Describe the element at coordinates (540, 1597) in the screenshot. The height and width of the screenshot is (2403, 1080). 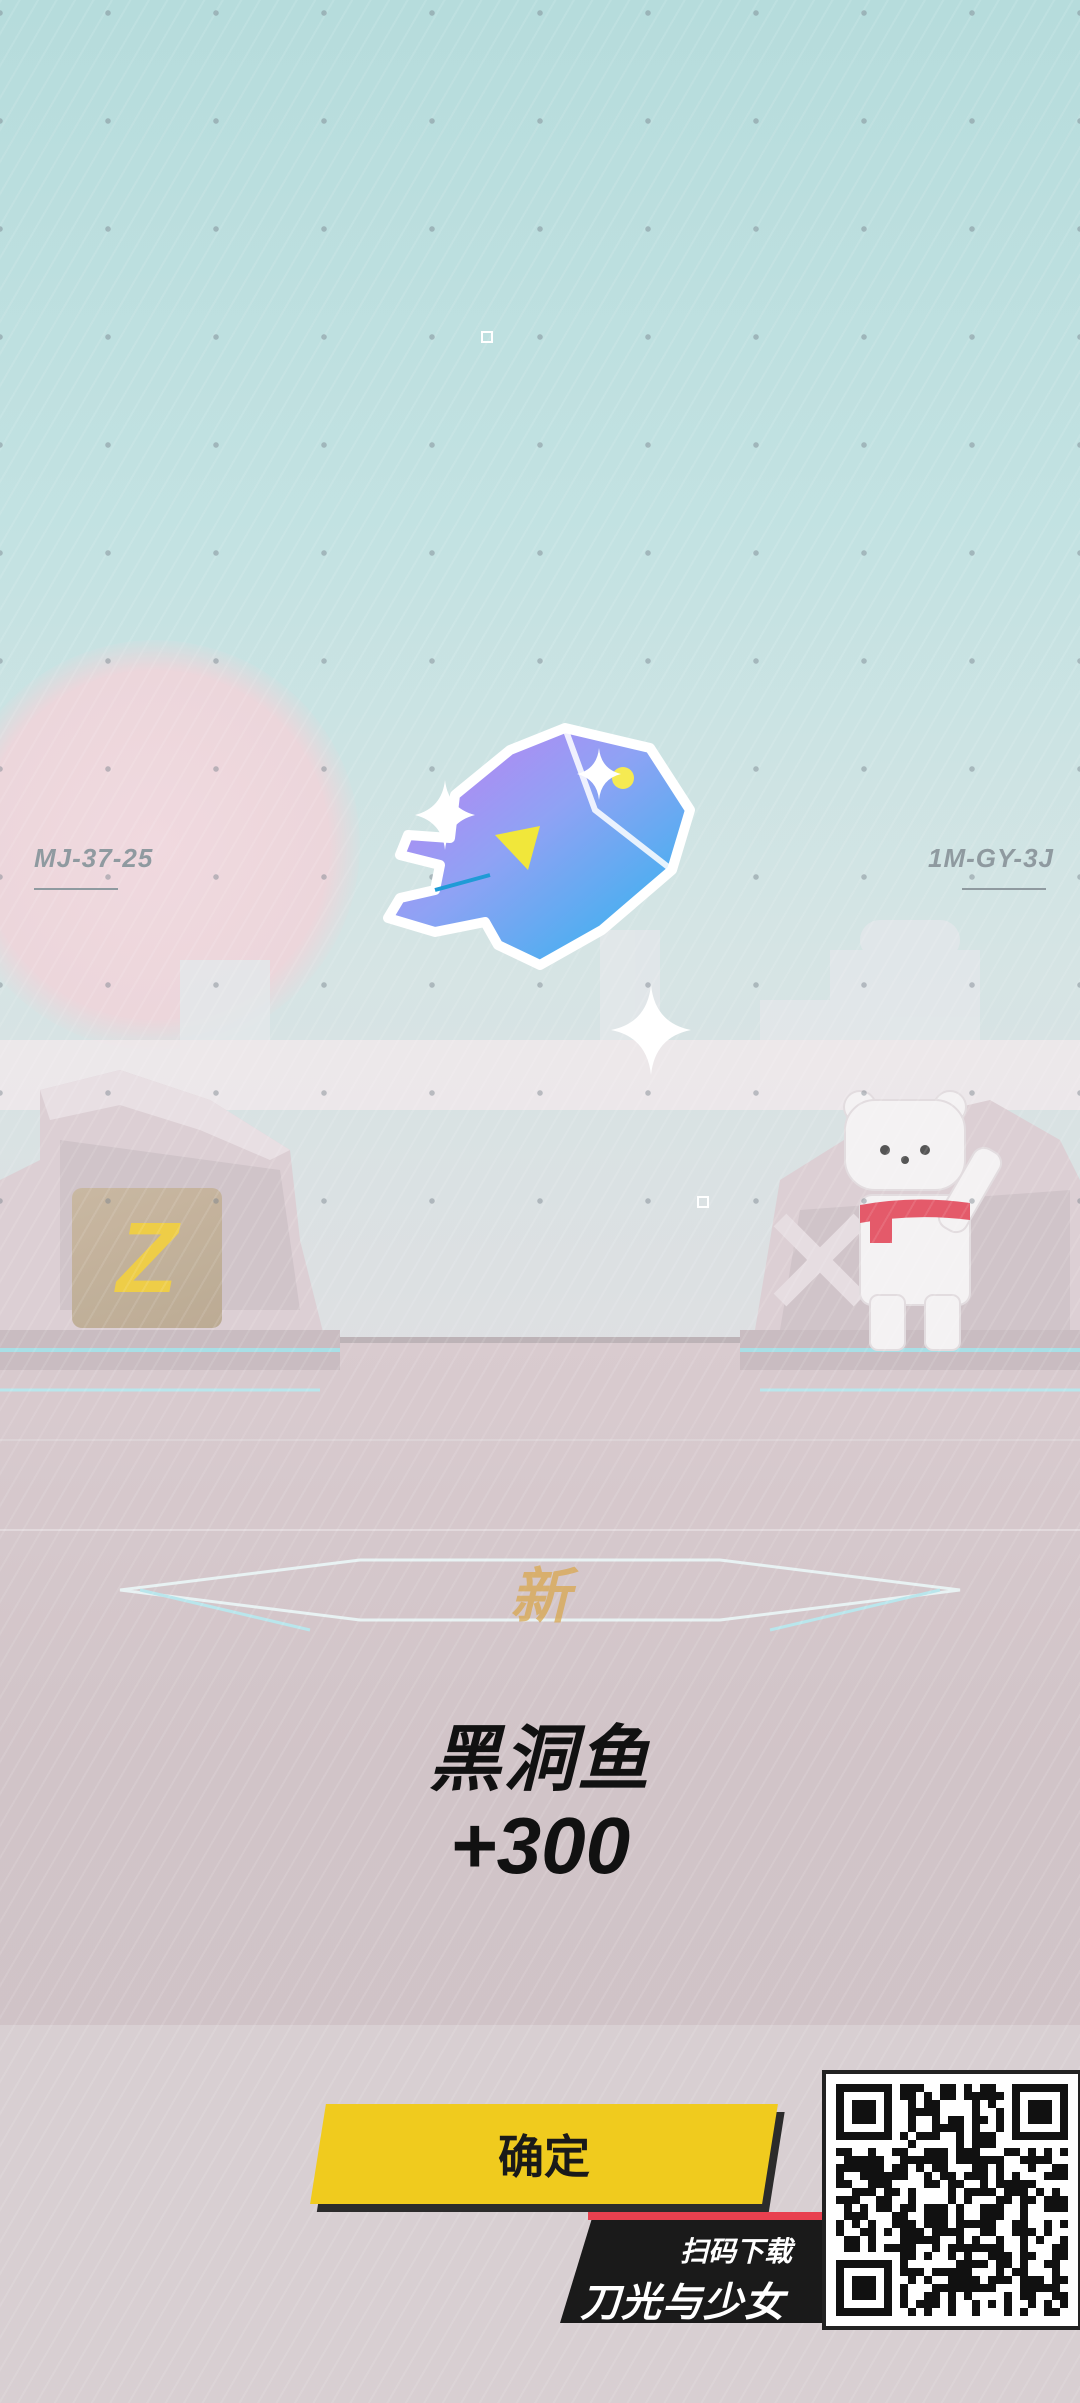
I see `new-label: 新` at that location.